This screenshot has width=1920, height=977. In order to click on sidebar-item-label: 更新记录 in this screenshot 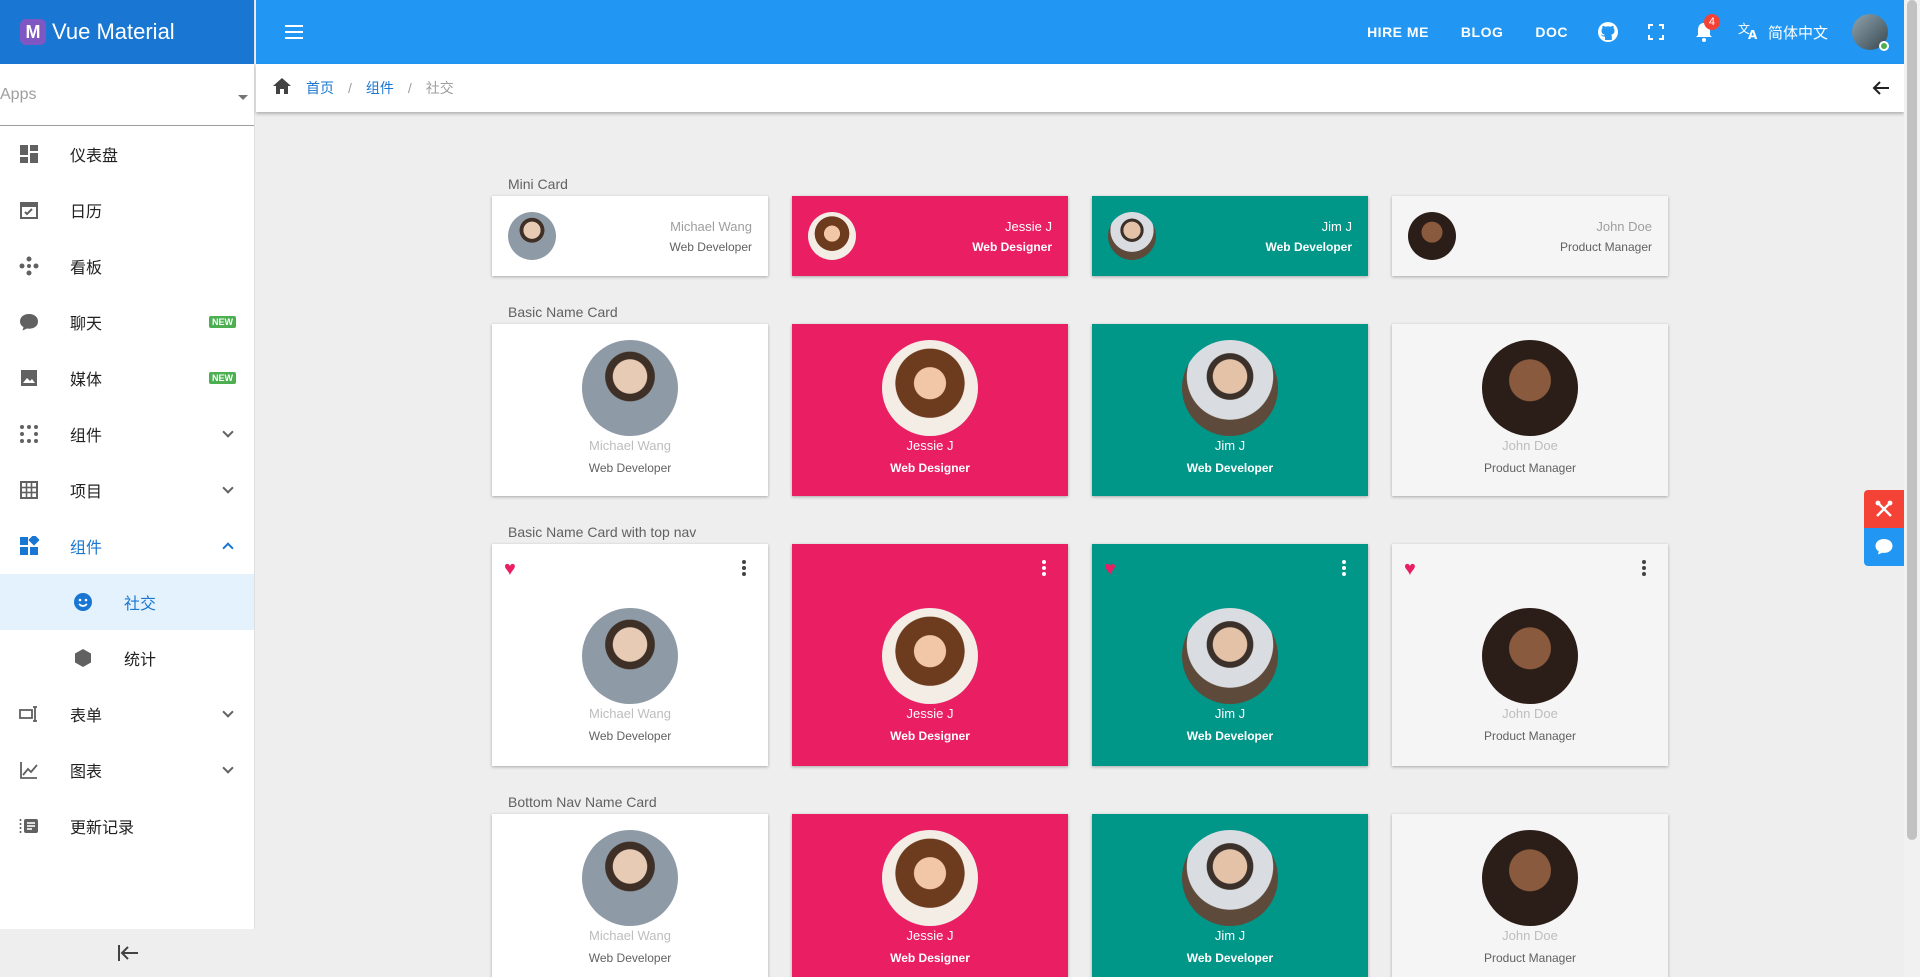, I will do `click(102, 828)`.